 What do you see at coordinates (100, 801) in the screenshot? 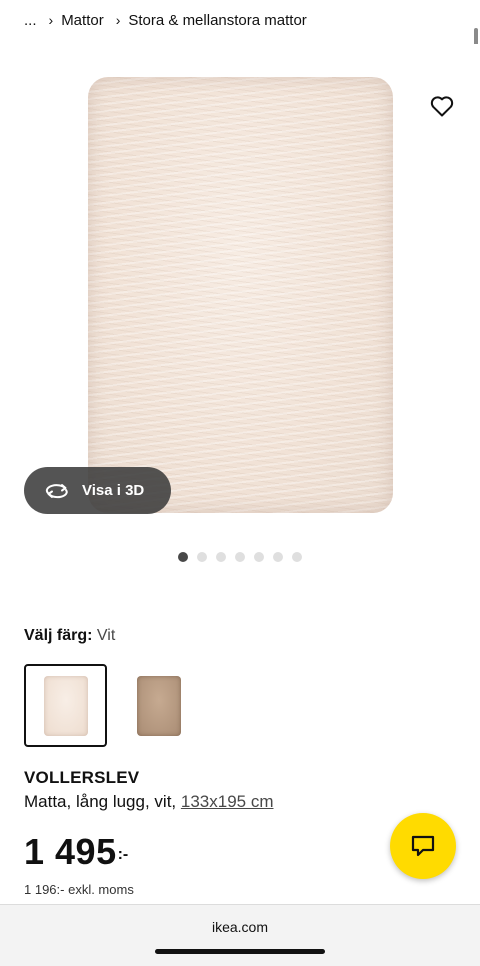
I see `product-description-text: Matta, lång lugg, vit,` at bounding box center [100, 801].